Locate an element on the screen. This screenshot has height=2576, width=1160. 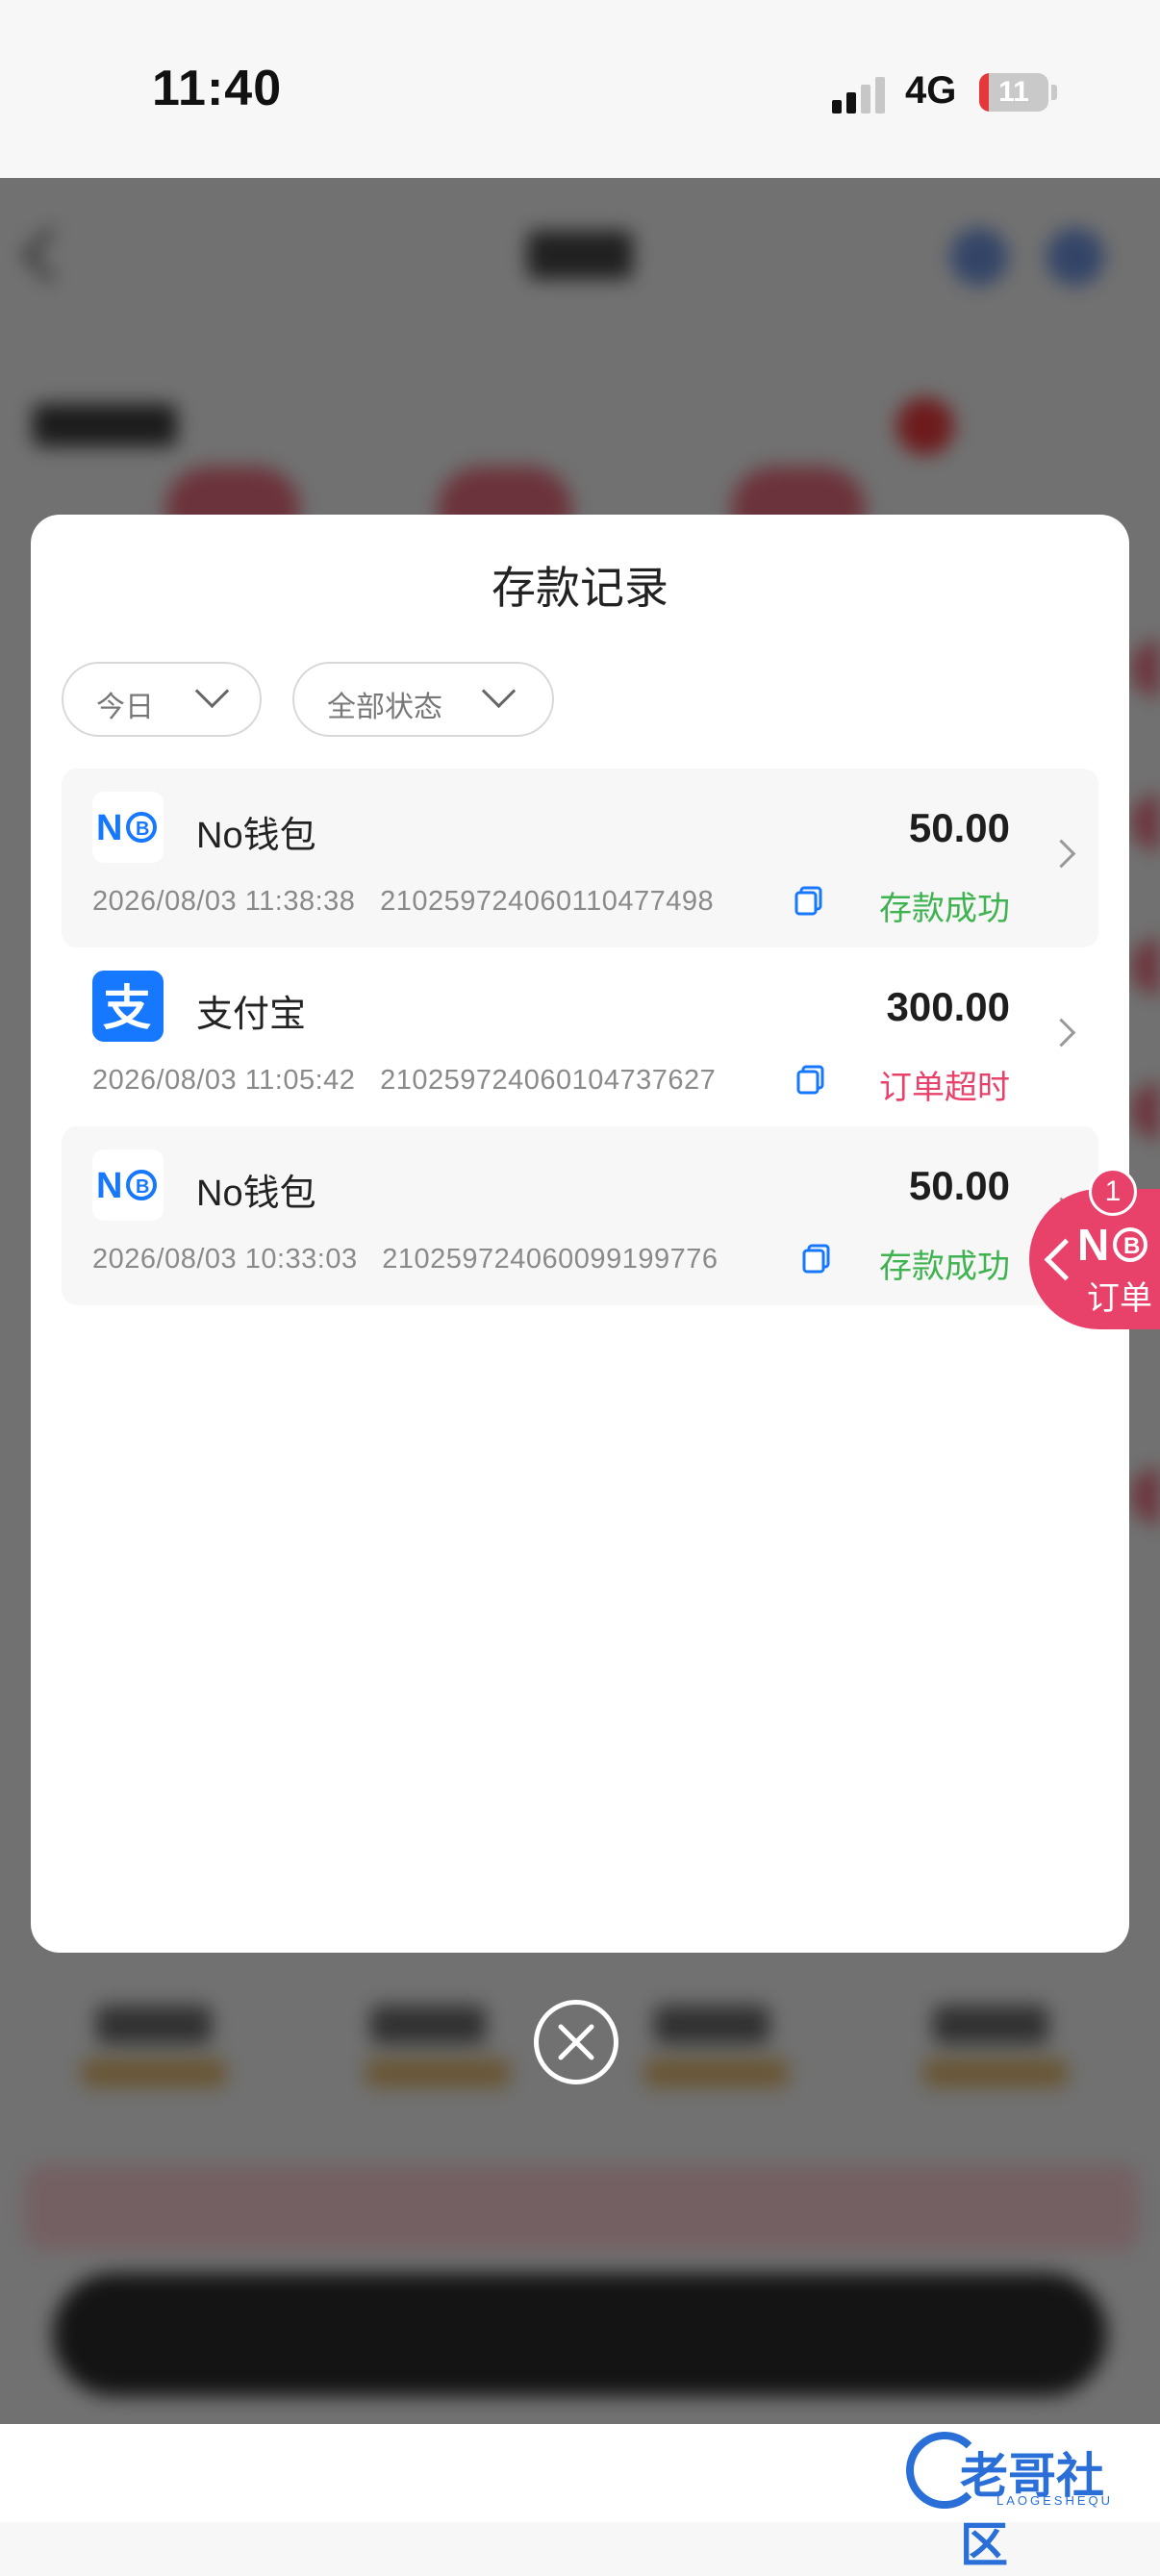
modal-title: 存款记录 is located at coordinates (580, 588).